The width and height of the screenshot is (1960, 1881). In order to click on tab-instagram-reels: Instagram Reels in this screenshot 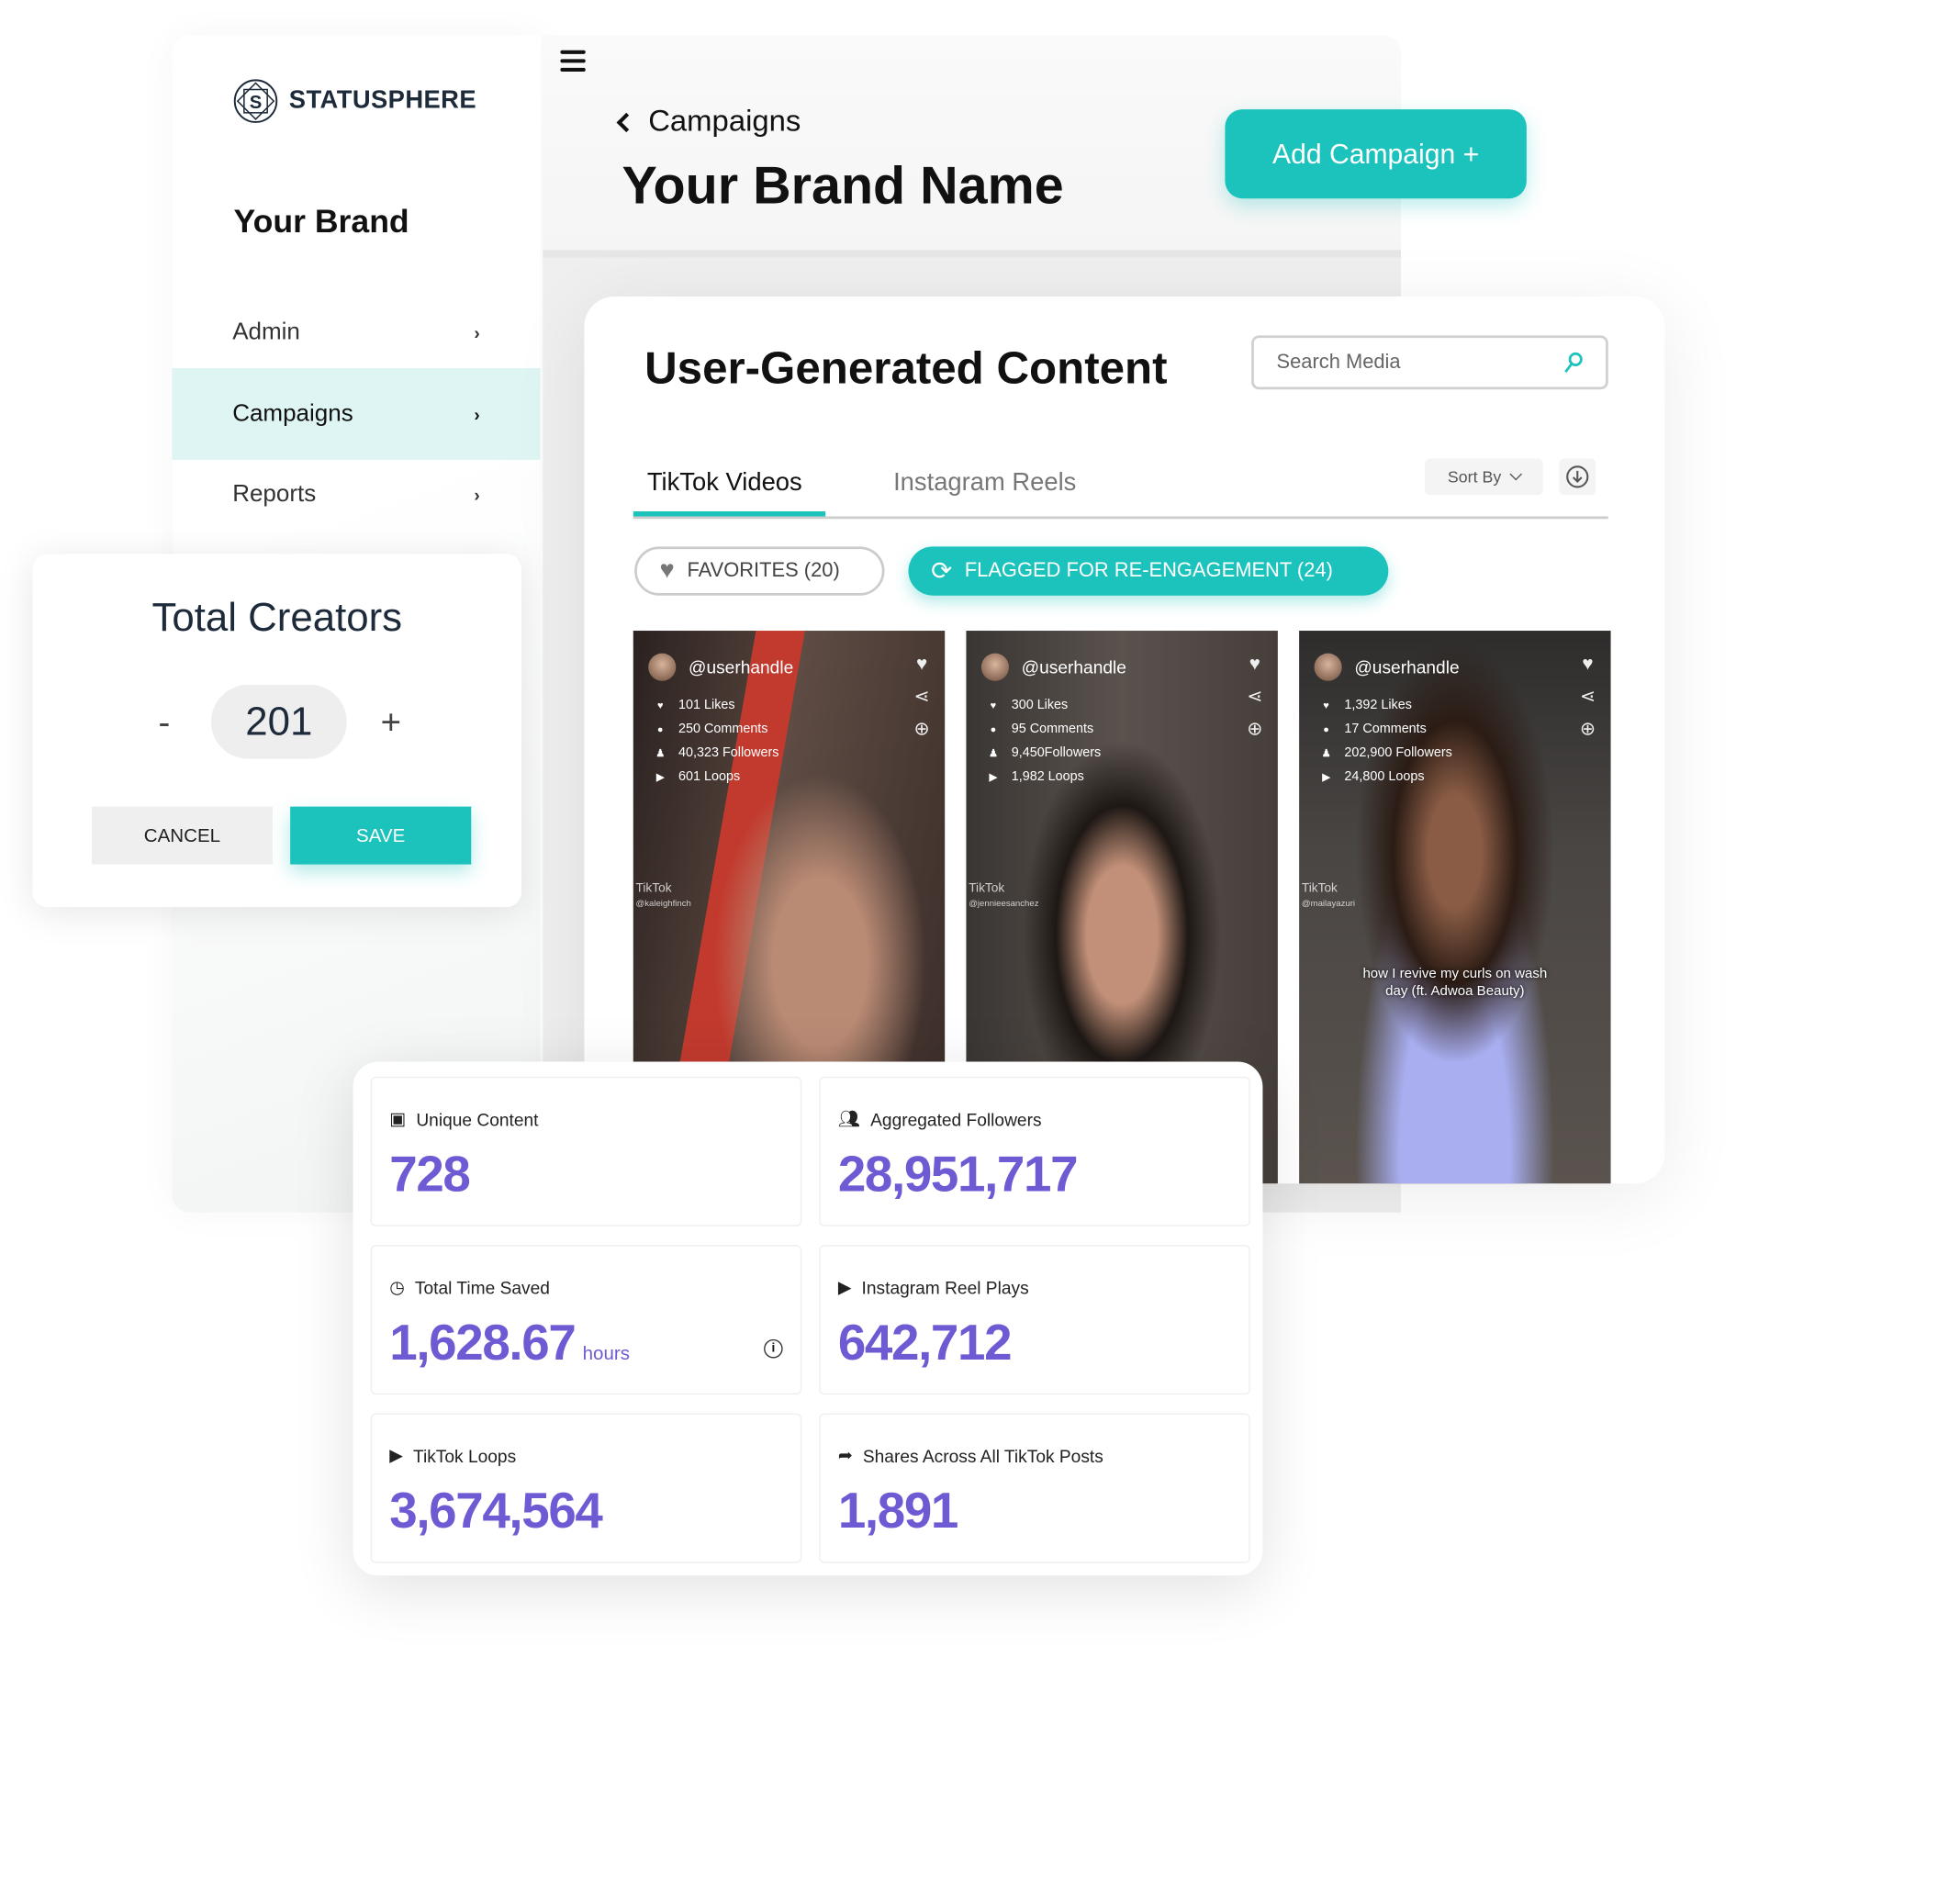, I will do `click(984, 483)`.